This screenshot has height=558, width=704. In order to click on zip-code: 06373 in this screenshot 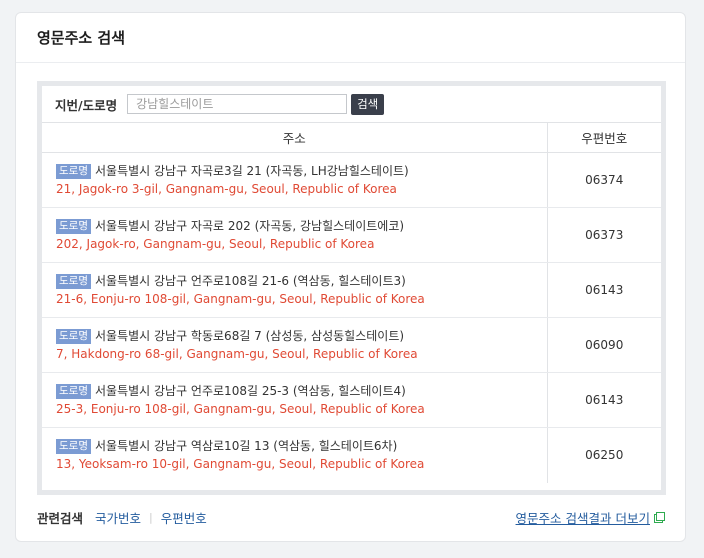, I will do `click(604, 235)`.